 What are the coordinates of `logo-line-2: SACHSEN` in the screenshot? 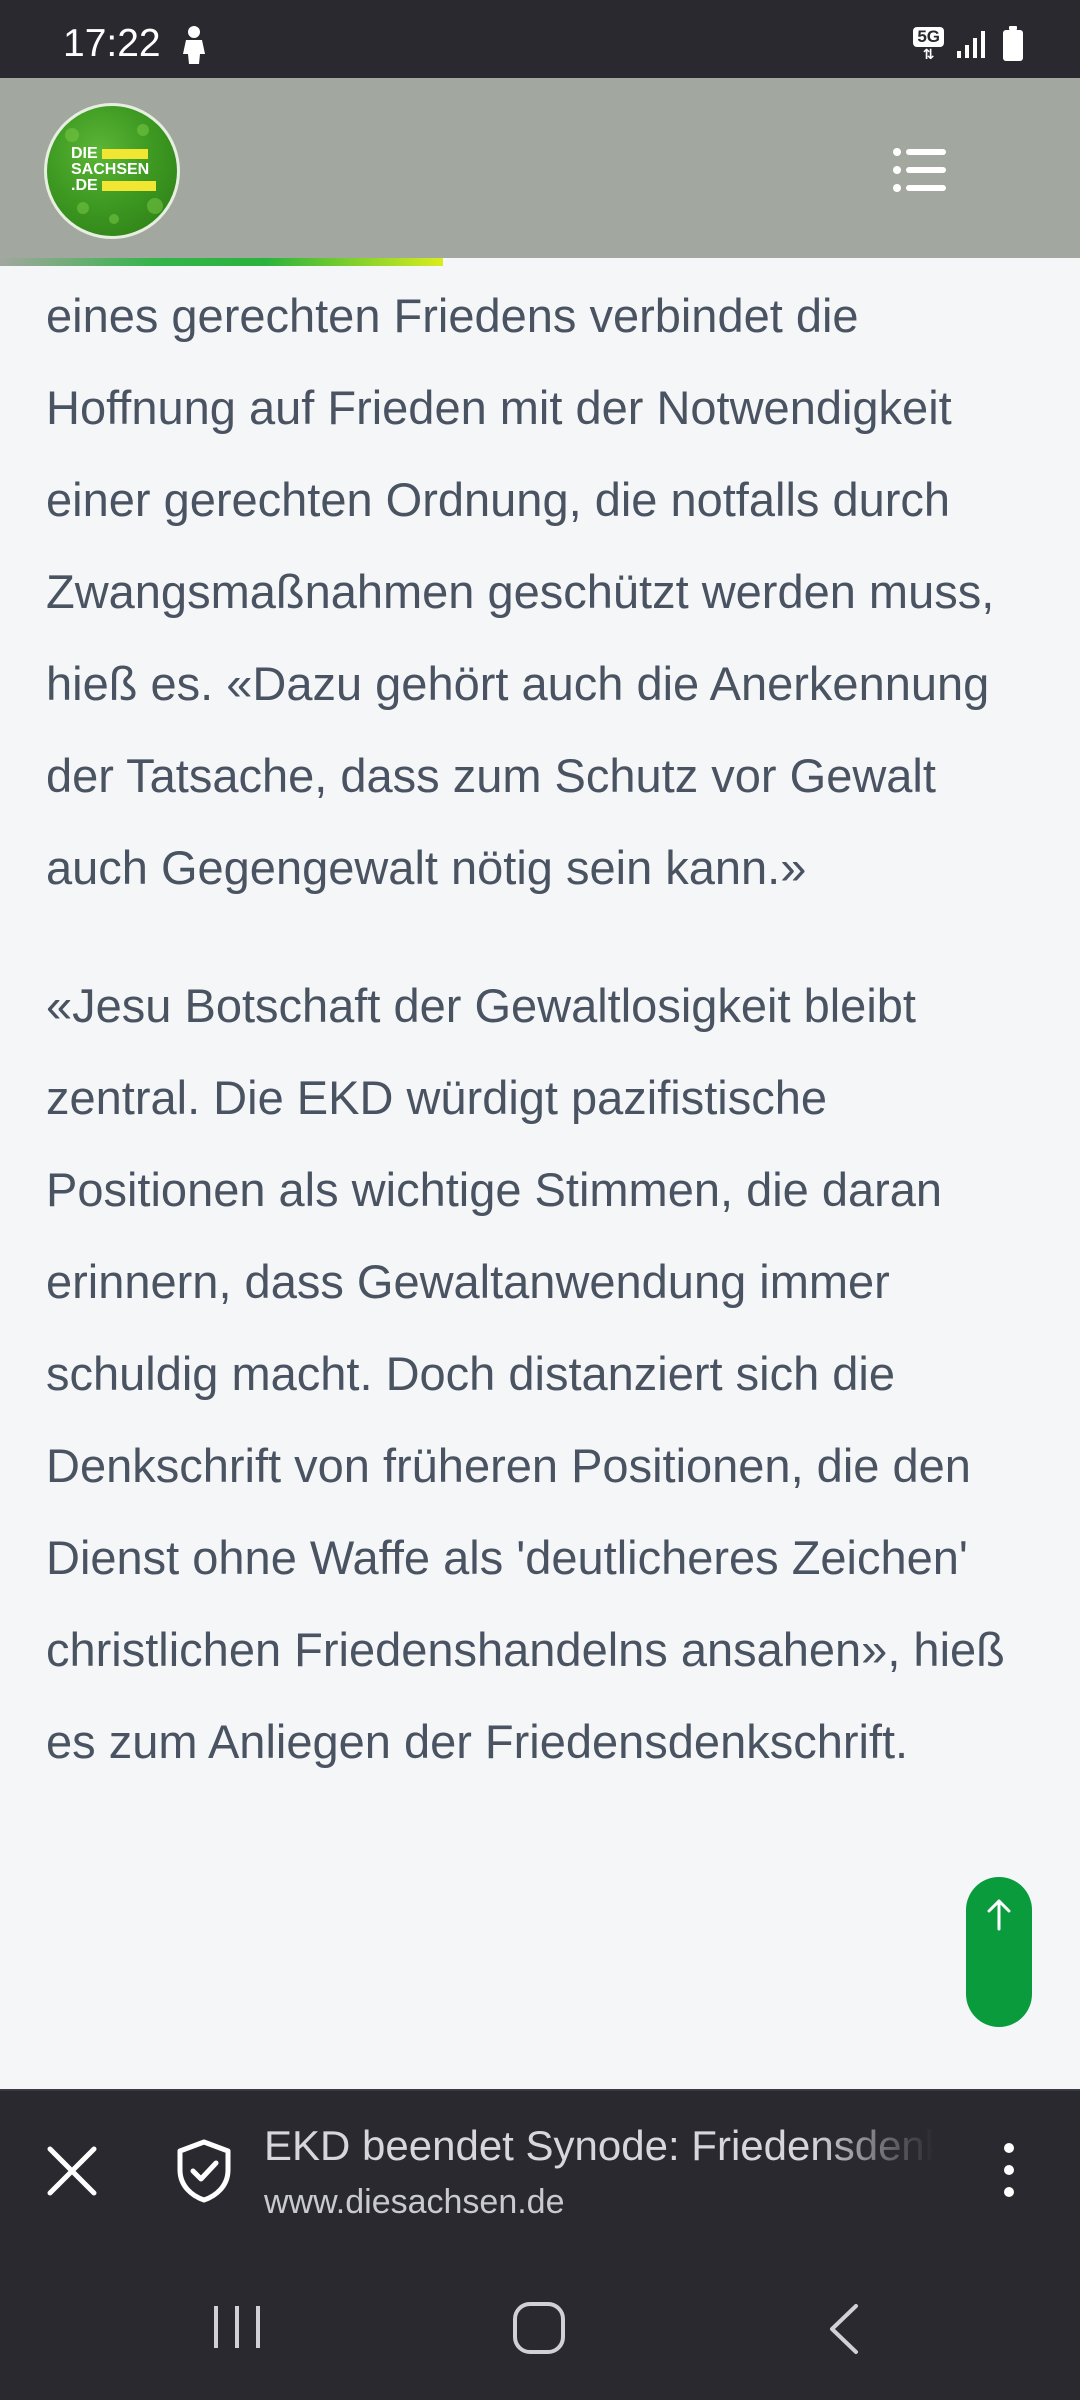 It's located at (110, 169).